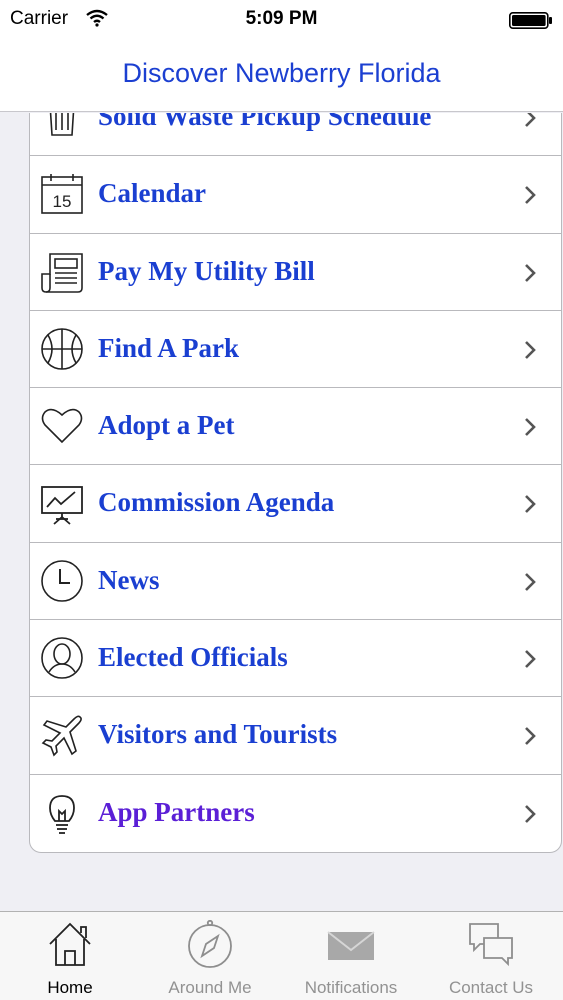 The height and width of the screenshot is (1000, 563). Describe the element at coordinates (62, 735) in the screenshot. I see `airplane-icon` at that location.